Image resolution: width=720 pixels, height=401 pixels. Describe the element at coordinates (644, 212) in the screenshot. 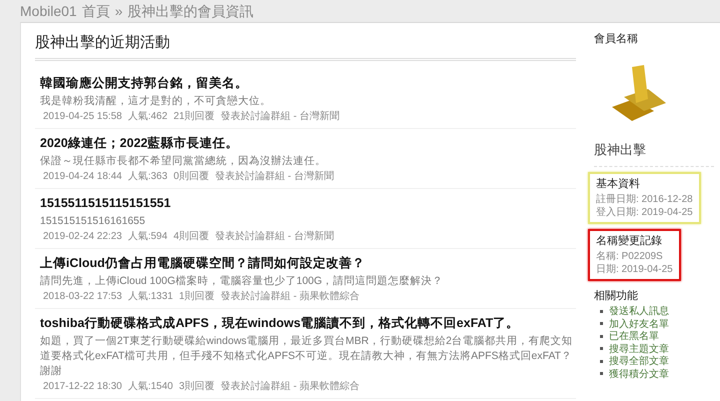

I see `info-line: 登入日期: 2019-04-25` at that location.